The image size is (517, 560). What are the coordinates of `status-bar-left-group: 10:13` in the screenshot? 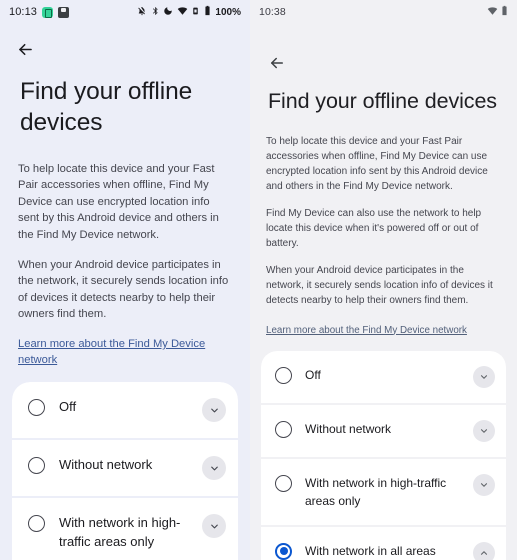 It's located at (39, 12).